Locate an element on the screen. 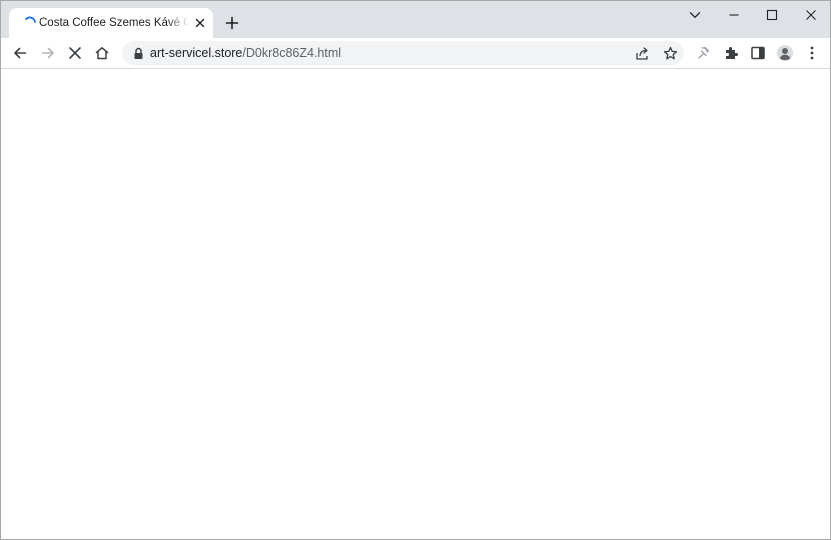  tab-search-button is located at coordinates (695, 15).